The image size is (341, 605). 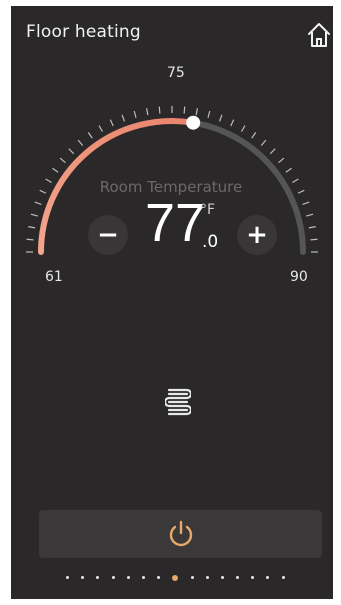 I want to click on temperature-decimal: .0, so click(x=210, y=242).